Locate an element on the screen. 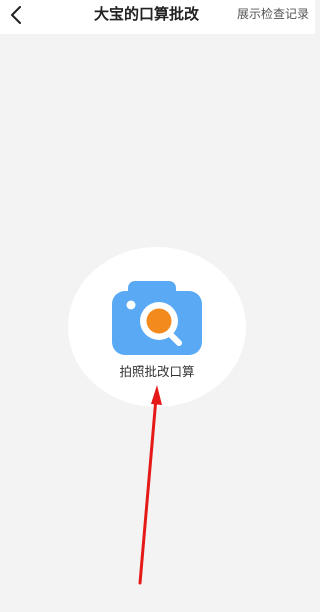 This screenshot has width=320, height=612. chevron-left-icon is located at coordinates (16, 15).